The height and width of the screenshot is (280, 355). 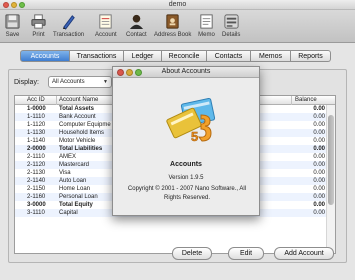 What do you see at coordinates (36, 189) in the screenshot?
I see `cell-acc-id: 2-1150` at bounding box center [36, 189].